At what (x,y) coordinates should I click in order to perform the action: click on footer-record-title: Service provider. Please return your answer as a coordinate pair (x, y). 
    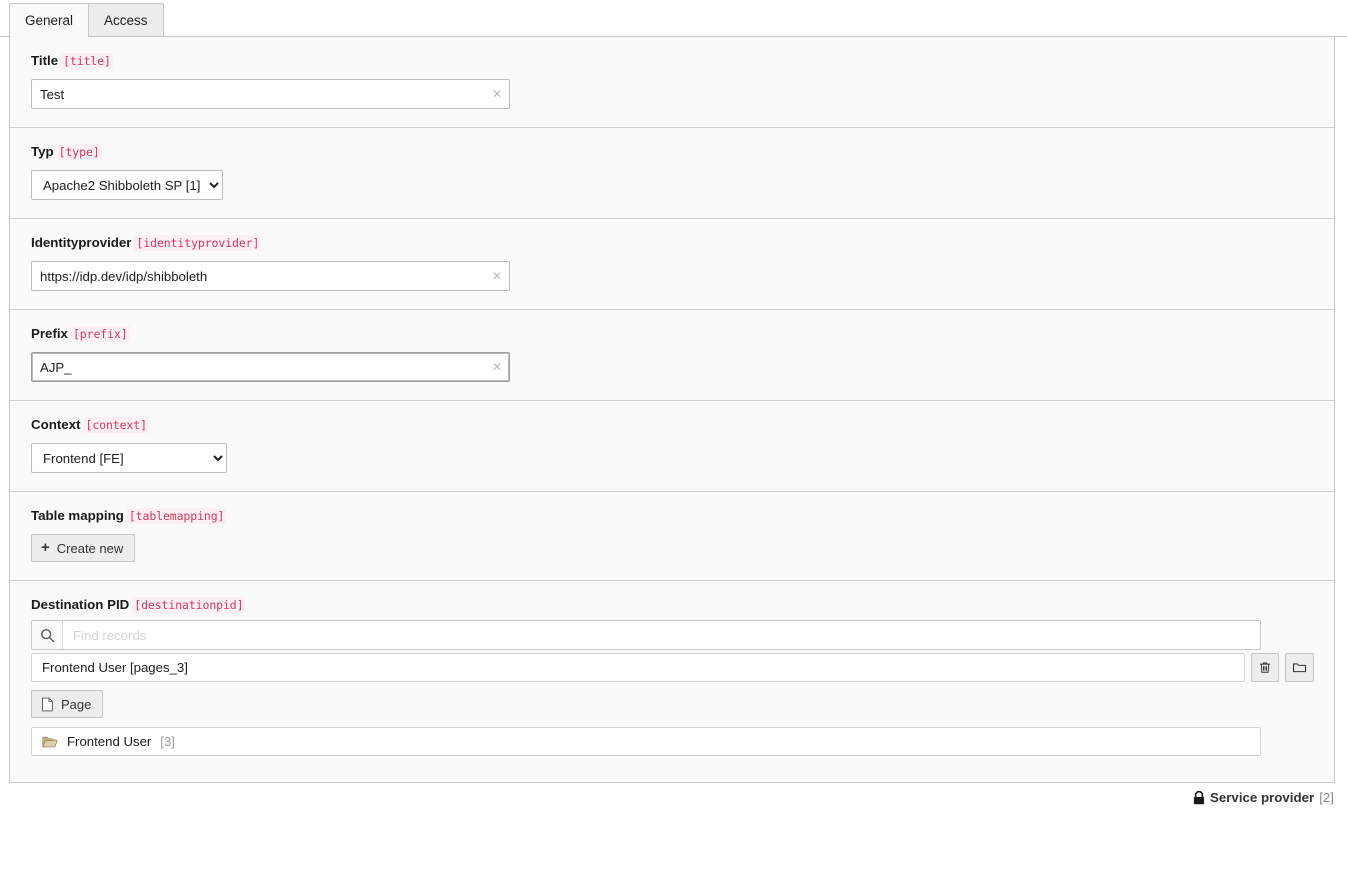
    Looking at the image, I should click on (1262, 797).